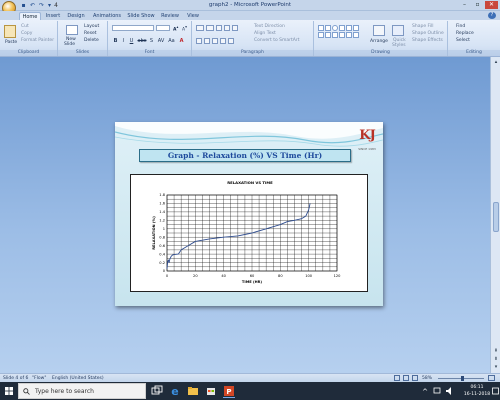  Describe the element at coordinates (30, 16) in the screenshot. I see `tab-home: Home` at that location.